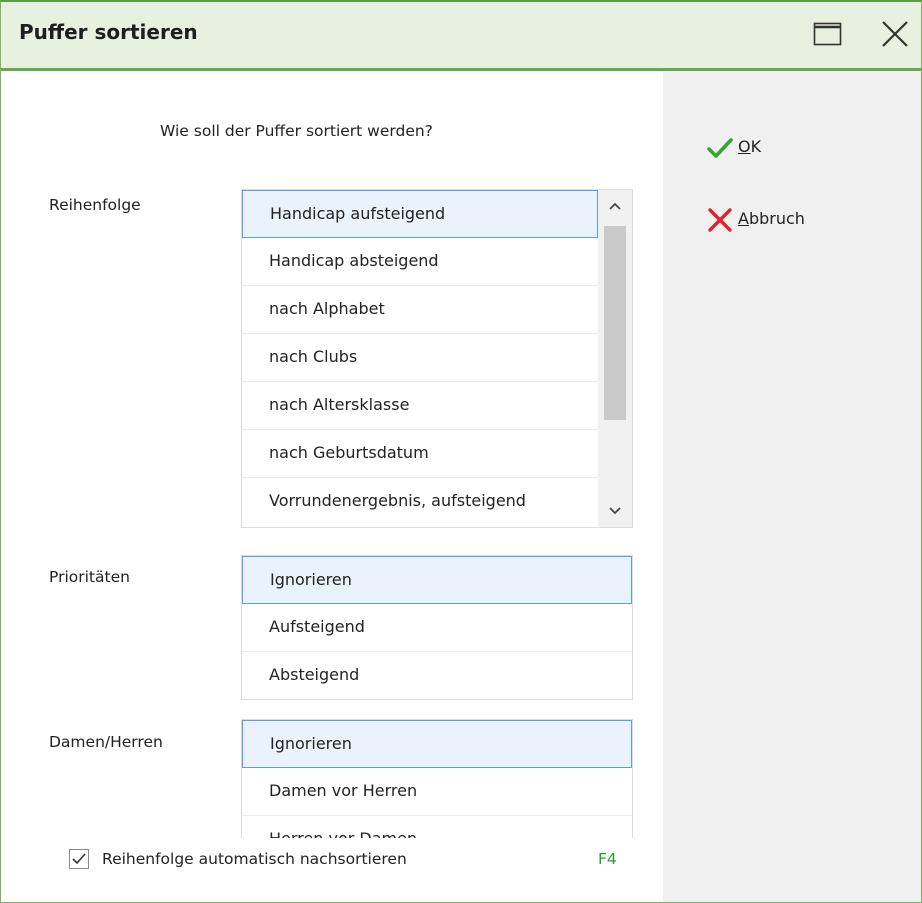  I want to click on gender-label: Damen/Herren, so click(106, 742).